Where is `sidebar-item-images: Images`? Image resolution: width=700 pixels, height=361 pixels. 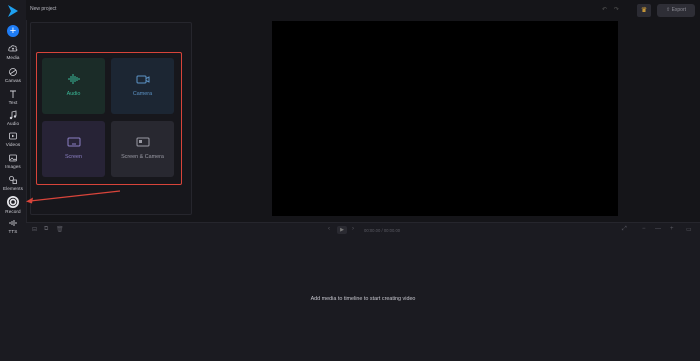
sidebar-item-images: Images is located at coordinates (13, 161).